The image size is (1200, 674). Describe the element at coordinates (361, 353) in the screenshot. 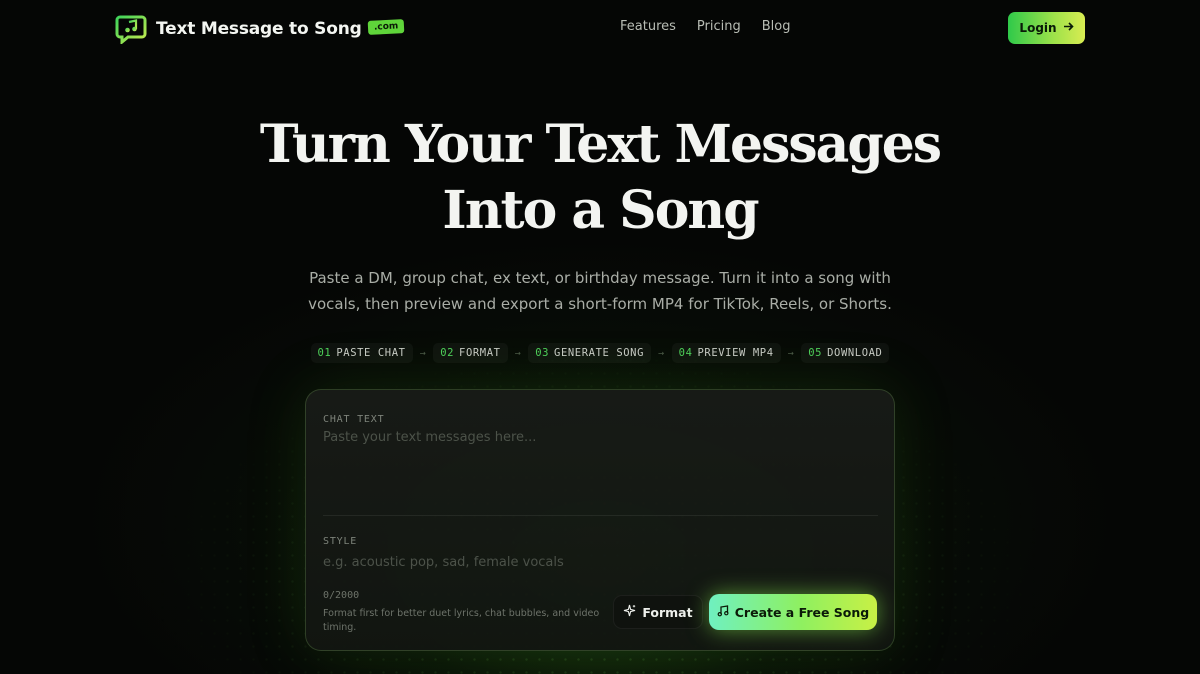

I see `step-paste-chat: 01 PASTE CHAT` at that location.